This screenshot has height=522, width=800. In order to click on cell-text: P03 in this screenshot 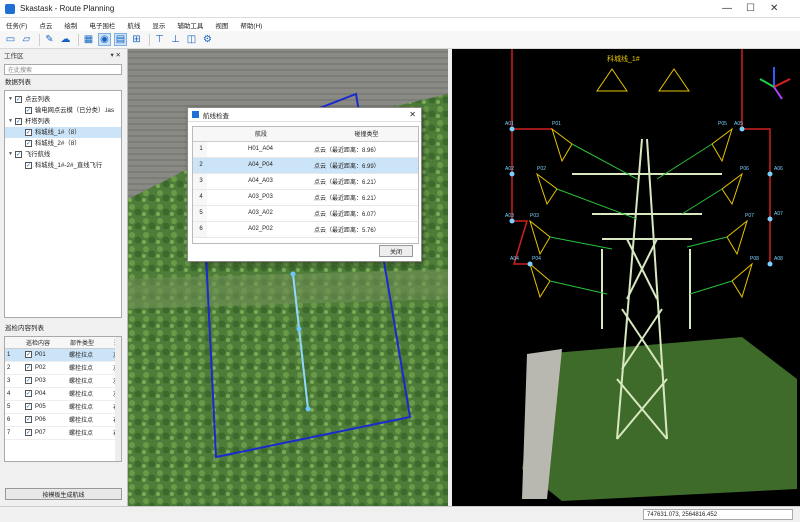, I will do `click(40, 381)`.